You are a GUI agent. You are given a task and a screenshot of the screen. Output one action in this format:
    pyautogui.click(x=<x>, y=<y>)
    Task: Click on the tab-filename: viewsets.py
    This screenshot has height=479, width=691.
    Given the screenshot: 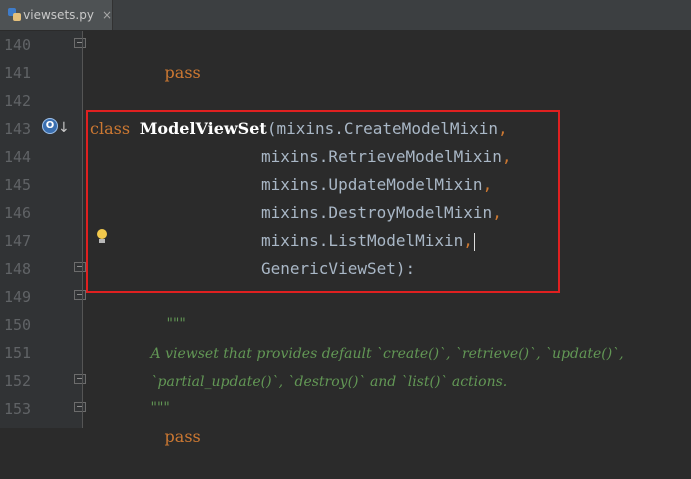 What is the action you would take?
    pyautogui.click(x=58, y=15)
    